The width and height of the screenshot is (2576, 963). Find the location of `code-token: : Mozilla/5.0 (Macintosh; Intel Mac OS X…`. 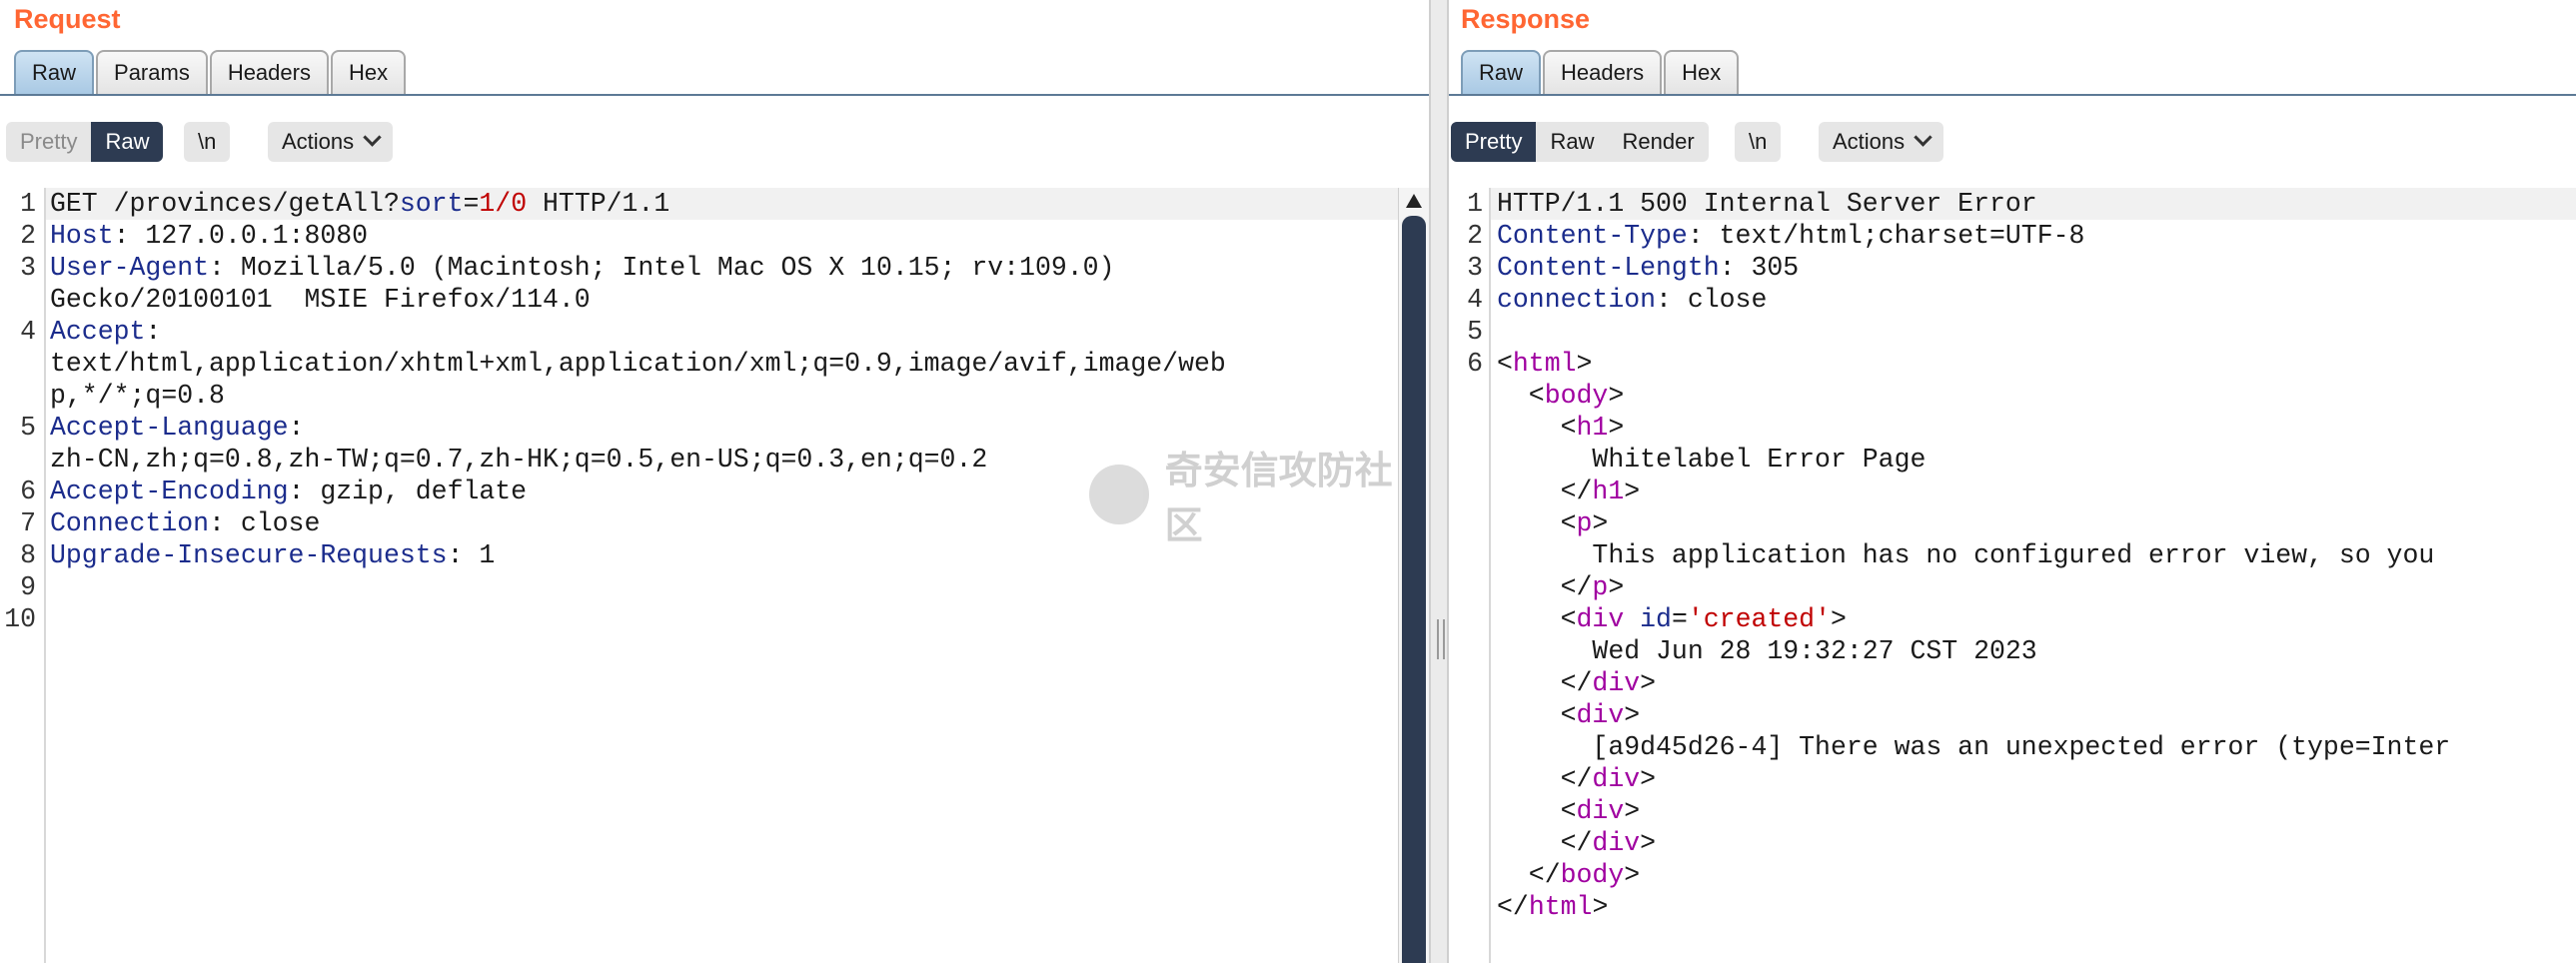

code-token: : Mozilla/5.0 (Macintosh; Intel Mac OS X… is located at coordinates (662, 268).